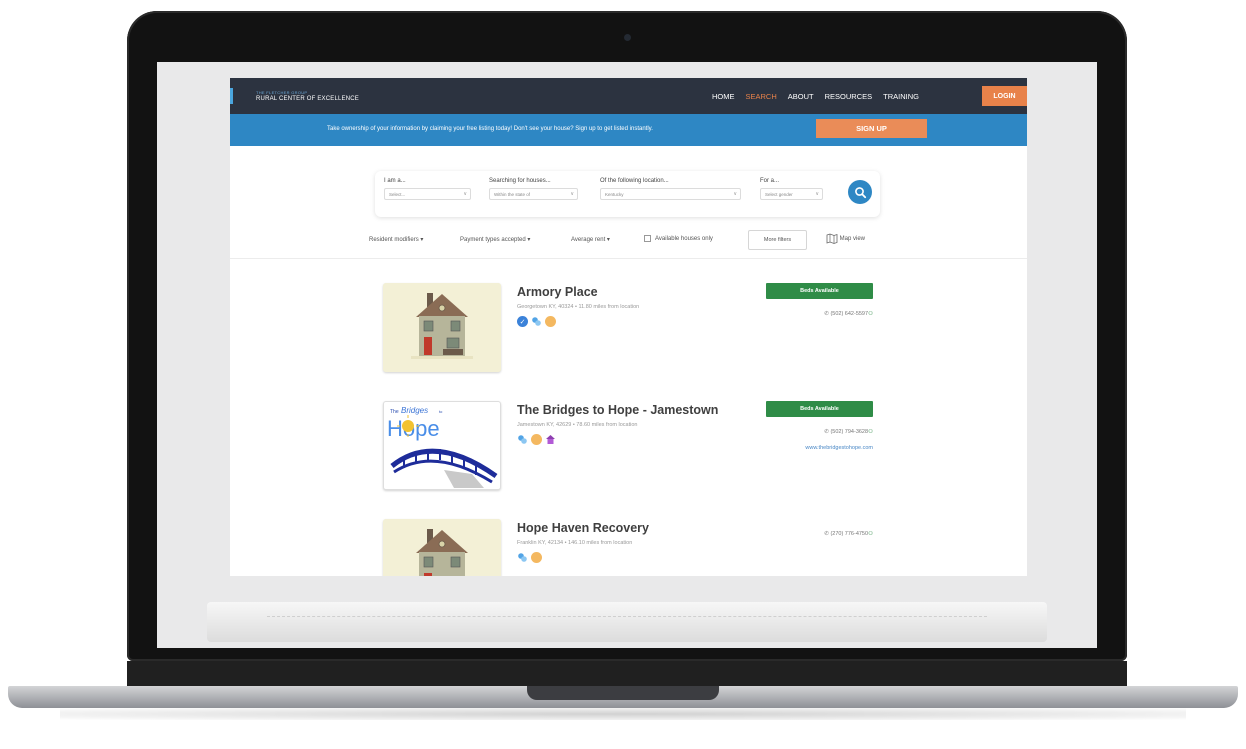  I want to click on map-view-label: Map view, so click(852, 239).